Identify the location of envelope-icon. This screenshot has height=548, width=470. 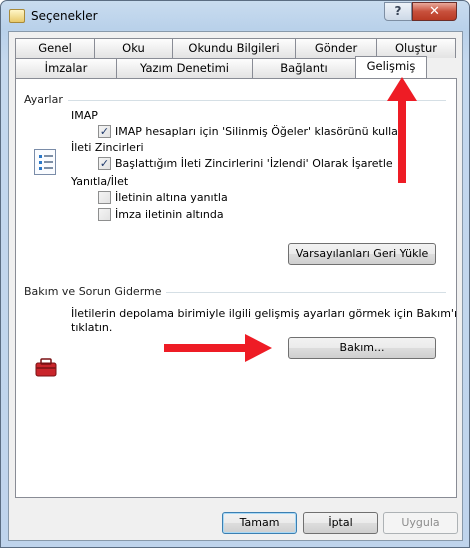
(17, 16).